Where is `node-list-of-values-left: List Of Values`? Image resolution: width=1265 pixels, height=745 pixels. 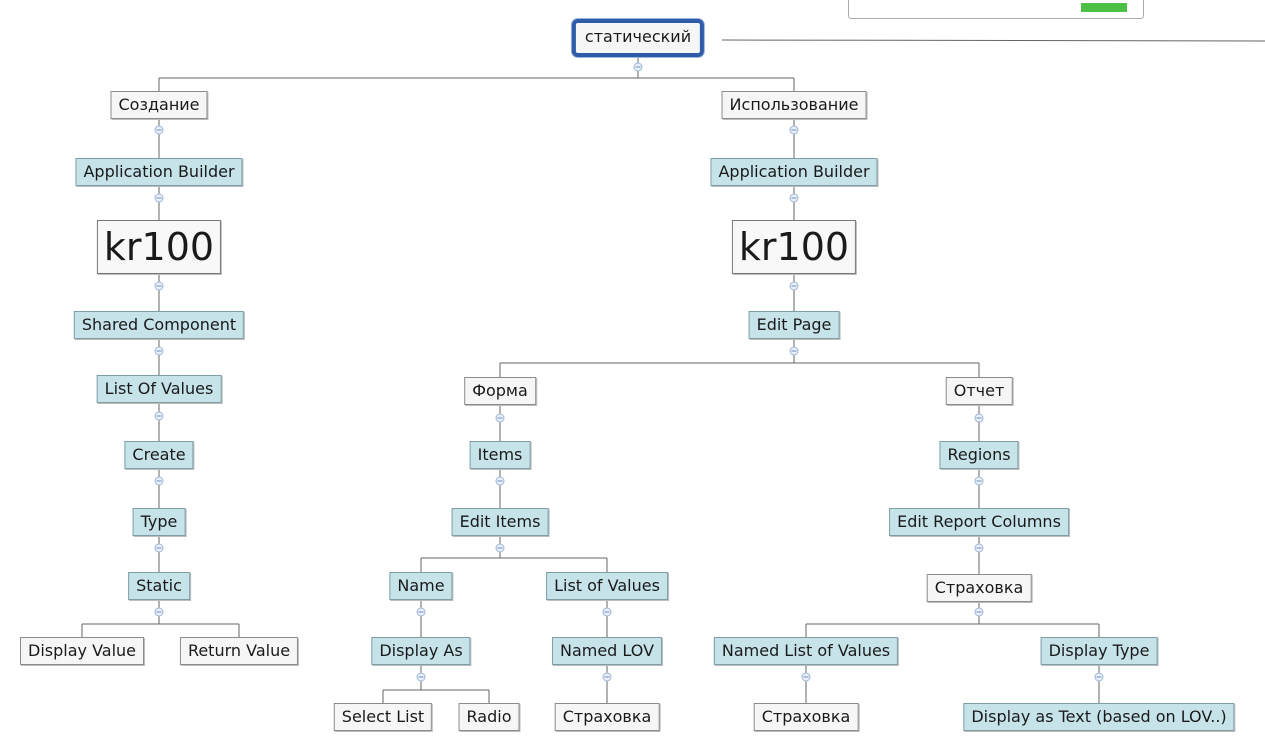 node-list-of-values-left: List Of Values is located at coordinates (159, 389).